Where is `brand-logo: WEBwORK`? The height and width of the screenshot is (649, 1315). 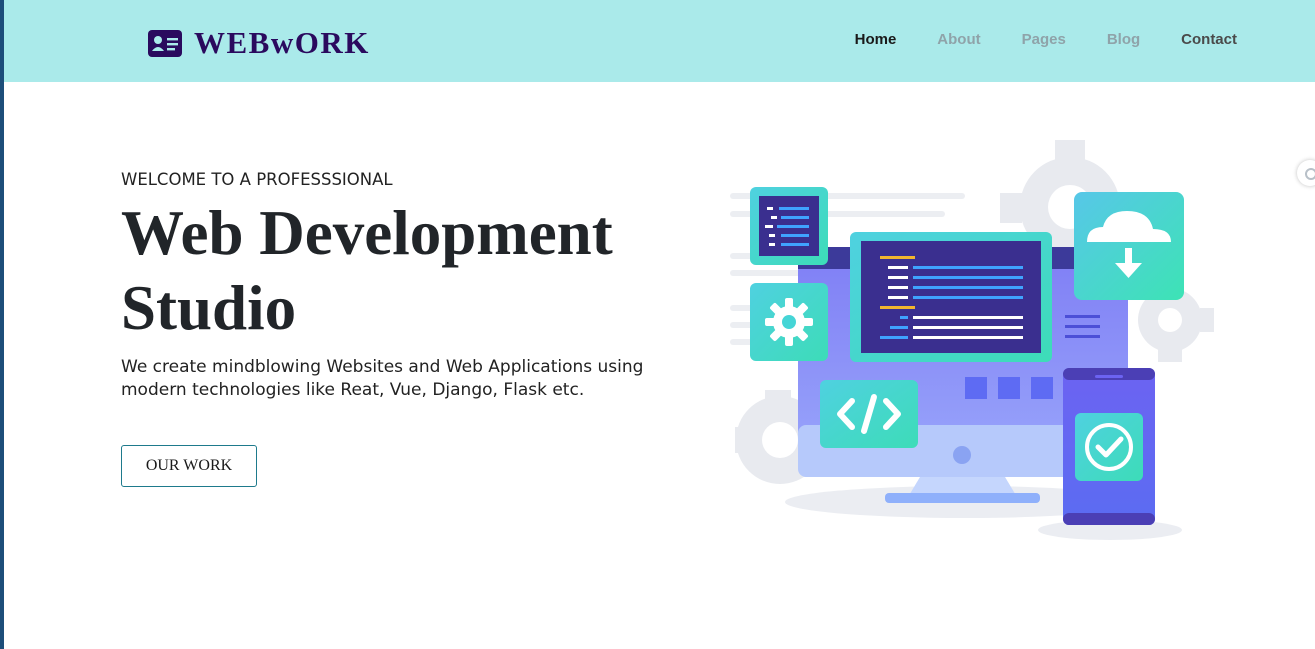
brand-logo: WEBwORK is located at coordinates (259, 43).